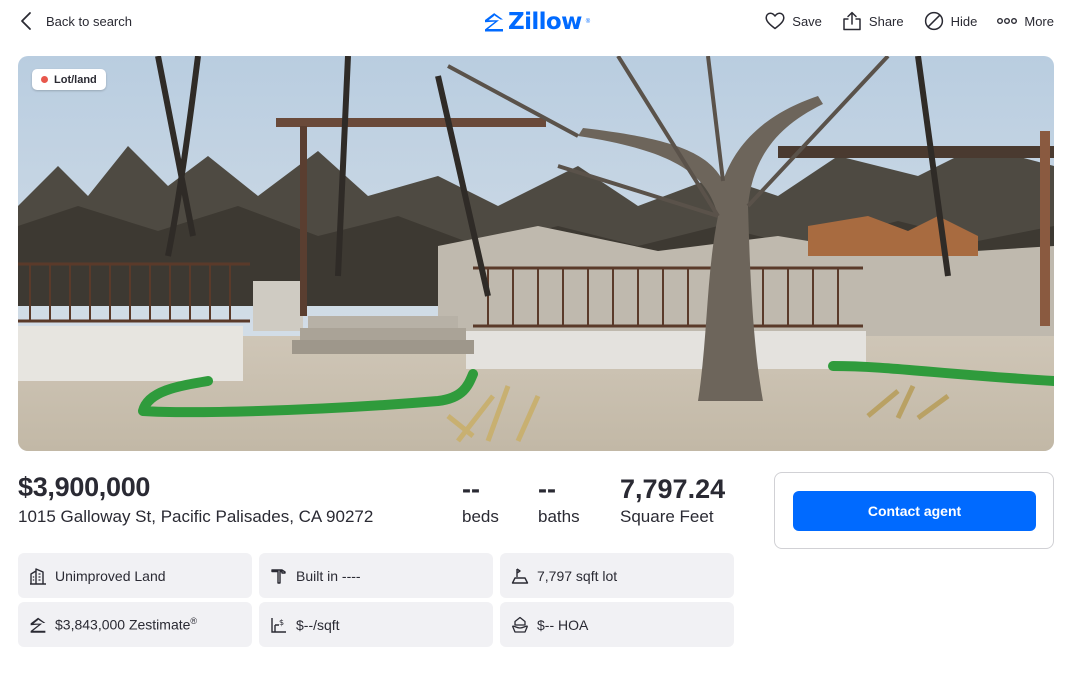 Image resolution: width=1080 pixels, height=677 pixels. Describe the element at coordinates (110, 575) in the screenshot. I see `property-type-text: Unimproved Land` at that location.